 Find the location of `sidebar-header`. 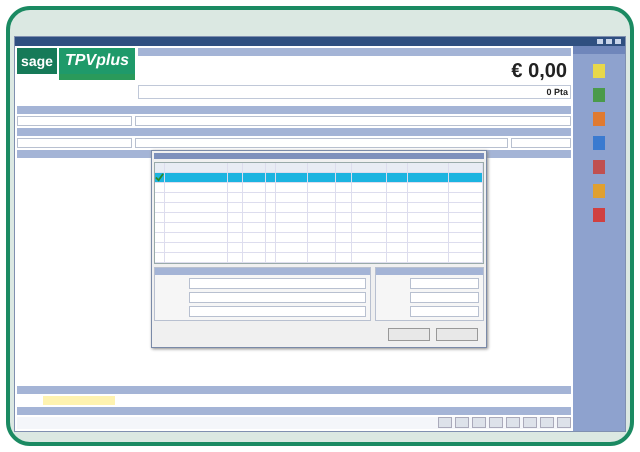

sidebar-header is located at coordinates (599, 50).